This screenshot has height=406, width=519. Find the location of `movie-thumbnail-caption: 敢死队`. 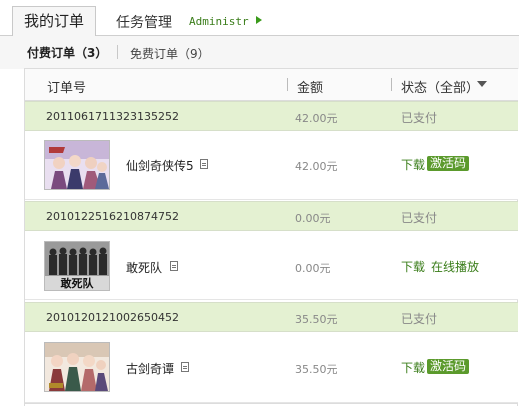

movie-thumbnail-caption: 敢死队 is located at coordinates (78, 283).